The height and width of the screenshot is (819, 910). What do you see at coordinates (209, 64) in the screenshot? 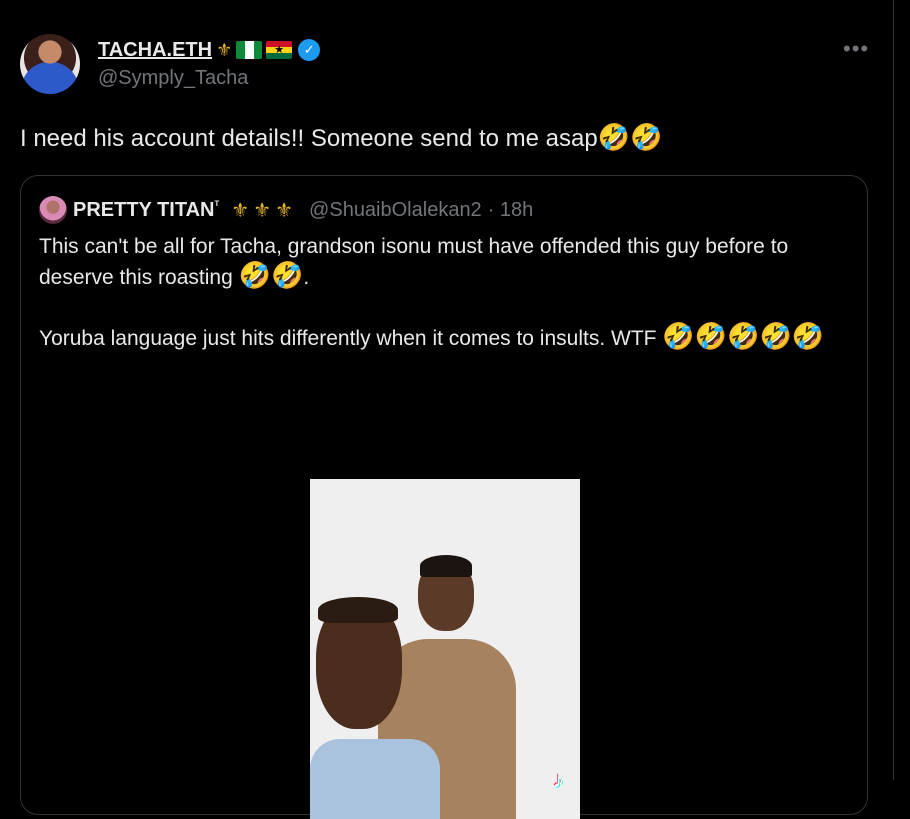
I see `author-info: TACHA.ETH ⚜ ★ ✓ @Symply_Tacha` at bounding box center [209, 64].